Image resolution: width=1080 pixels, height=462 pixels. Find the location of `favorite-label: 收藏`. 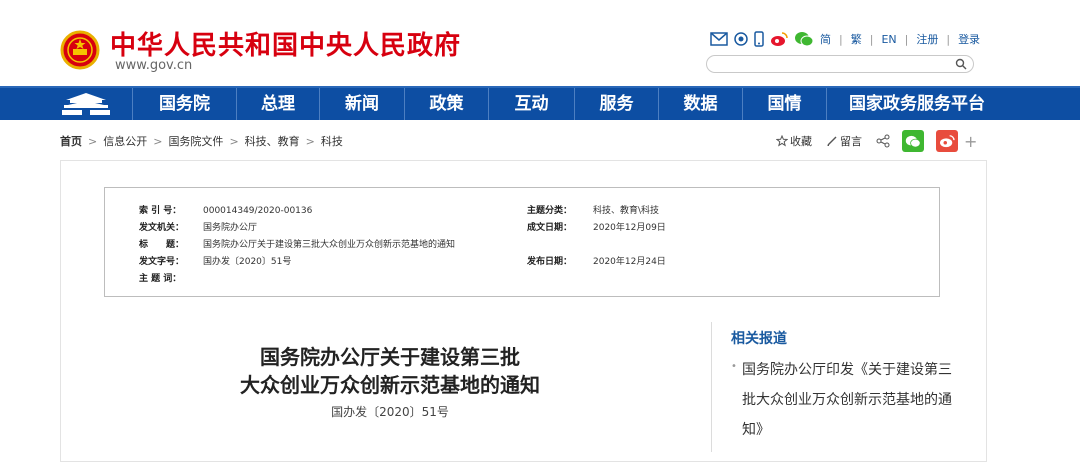

favorite-label: 收藏 is located at coordinates (801, 141).